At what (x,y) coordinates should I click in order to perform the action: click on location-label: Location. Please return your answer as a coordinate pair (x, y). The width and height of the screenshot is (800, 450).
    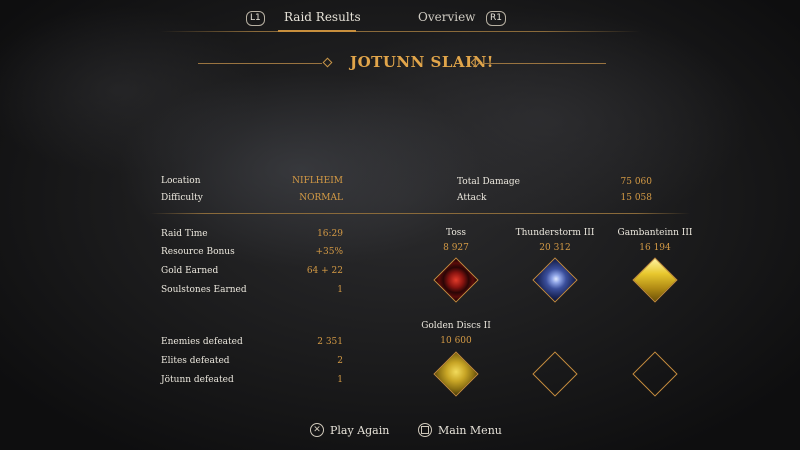
    Looking at the image, I should click on (181, 181).